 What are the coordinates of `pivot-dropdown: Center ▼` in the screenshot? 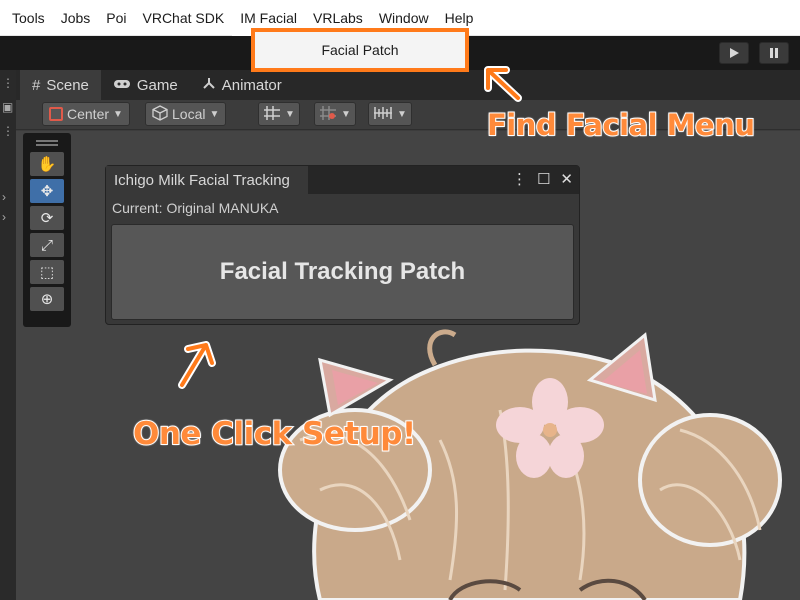 It's located at (86, 114).